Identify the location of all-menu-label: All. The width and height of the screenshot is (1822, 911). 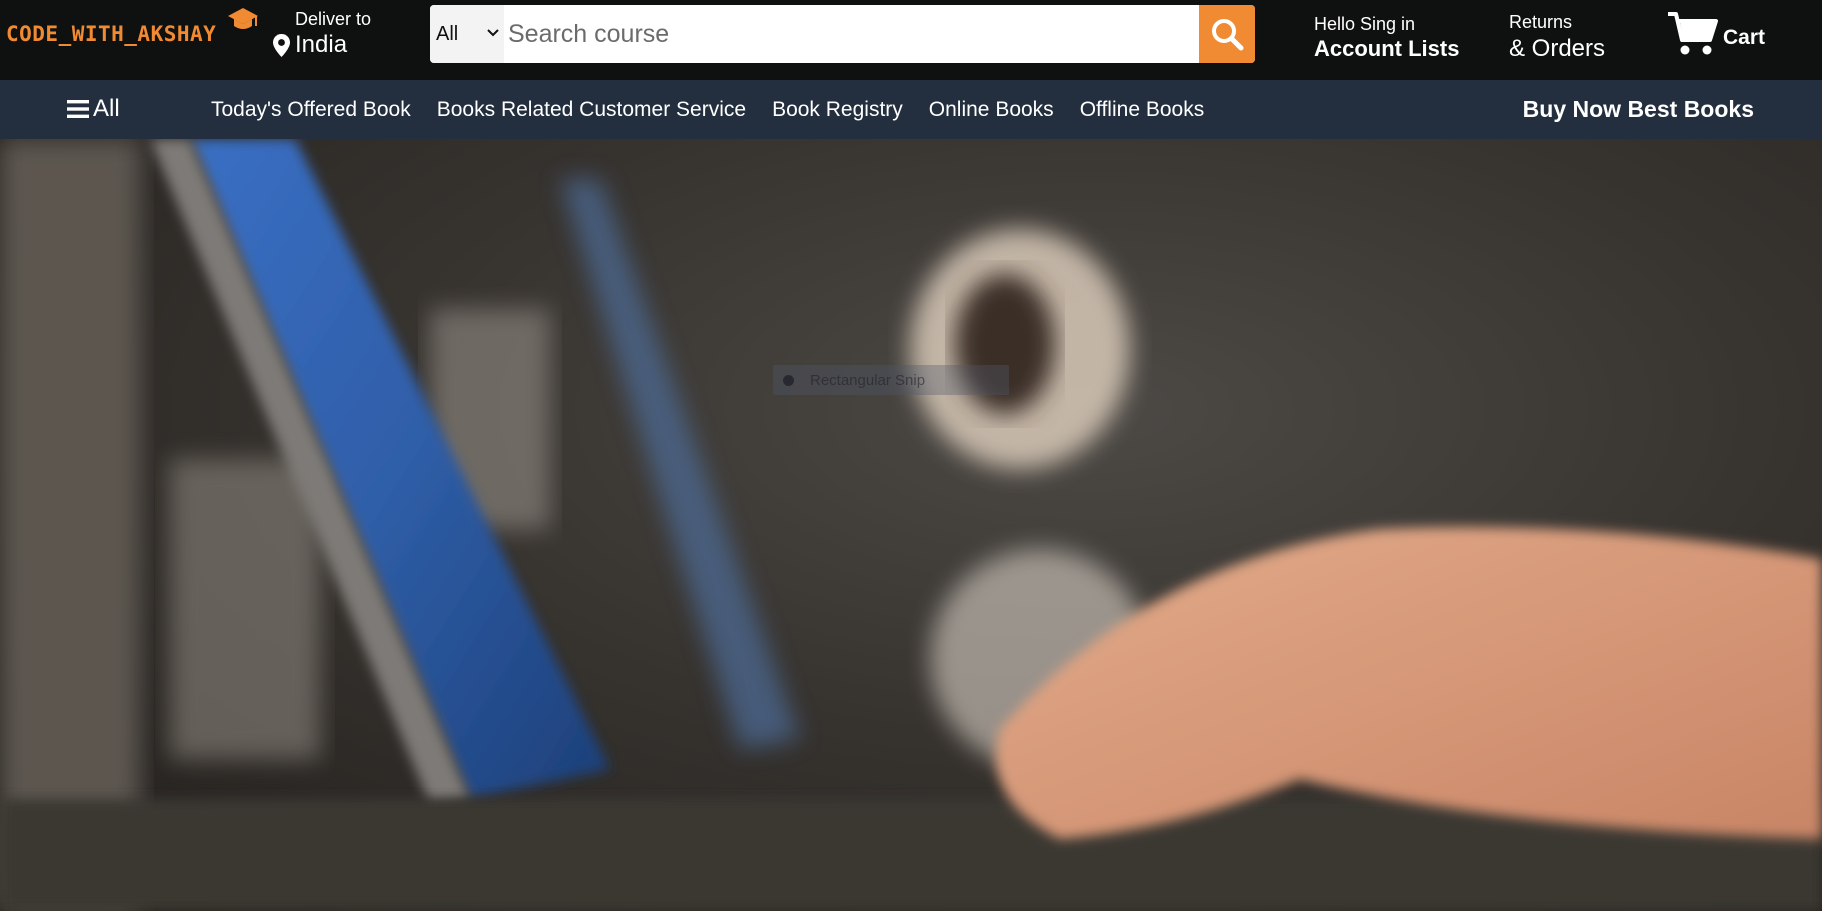
(106, 108).